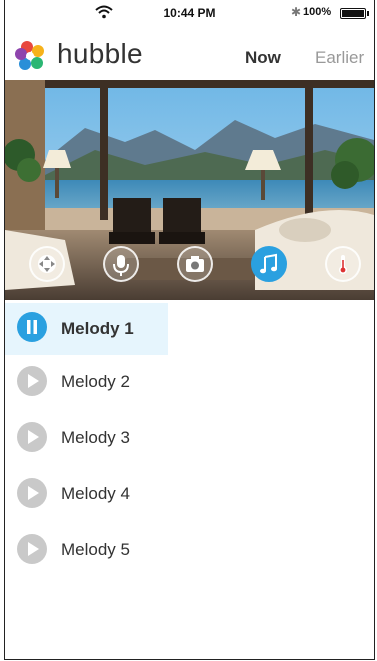 The image size is (377, 661). Describe the element at coordinates (29, 55) in the screenshot. I see `hubble-logo-icon` at that location.